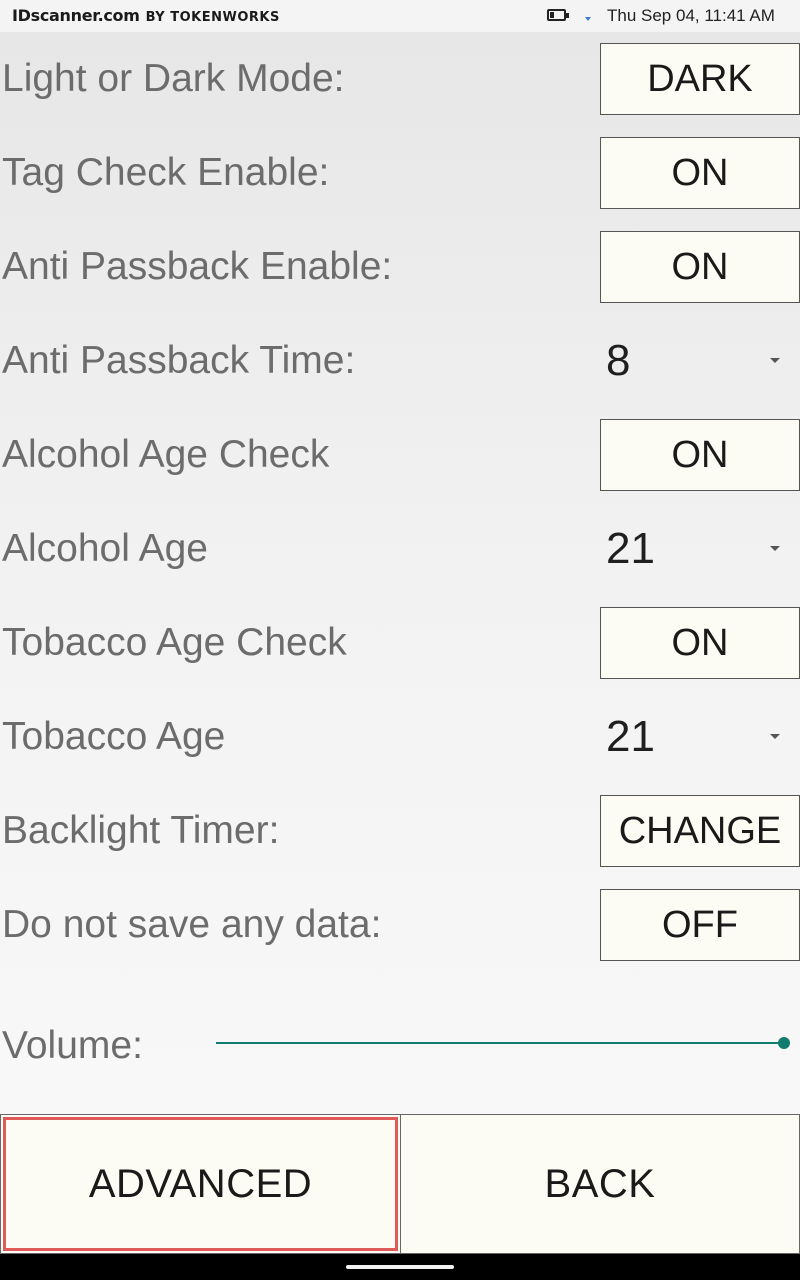 This screenshot has width=800, height=1280. I want to click on setting-row-anti-passback: Anti Passback Enable: ON, so click(400, 267).